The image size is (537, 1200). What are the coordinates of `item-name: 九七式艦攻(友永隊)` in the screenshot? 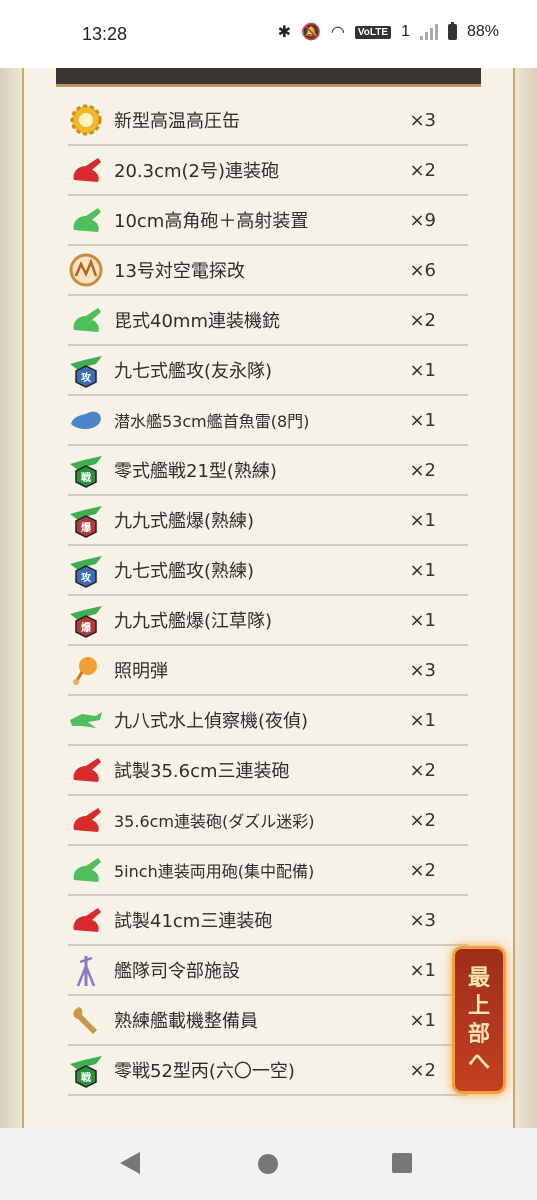 It's located at (193, 371).